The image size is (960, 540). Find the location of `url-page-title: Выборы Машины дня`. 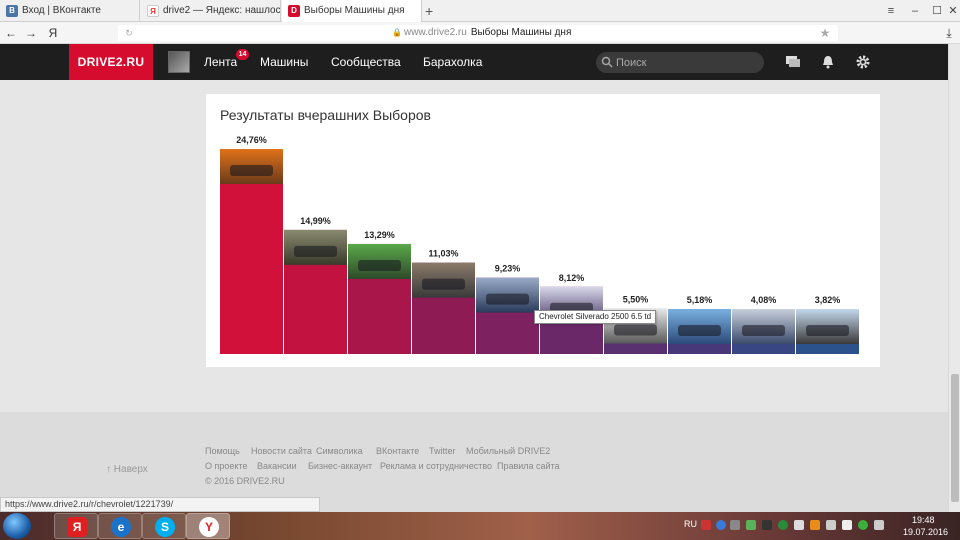

url-page-title: Выборы Машины дня is located at coordinates (521, 32).